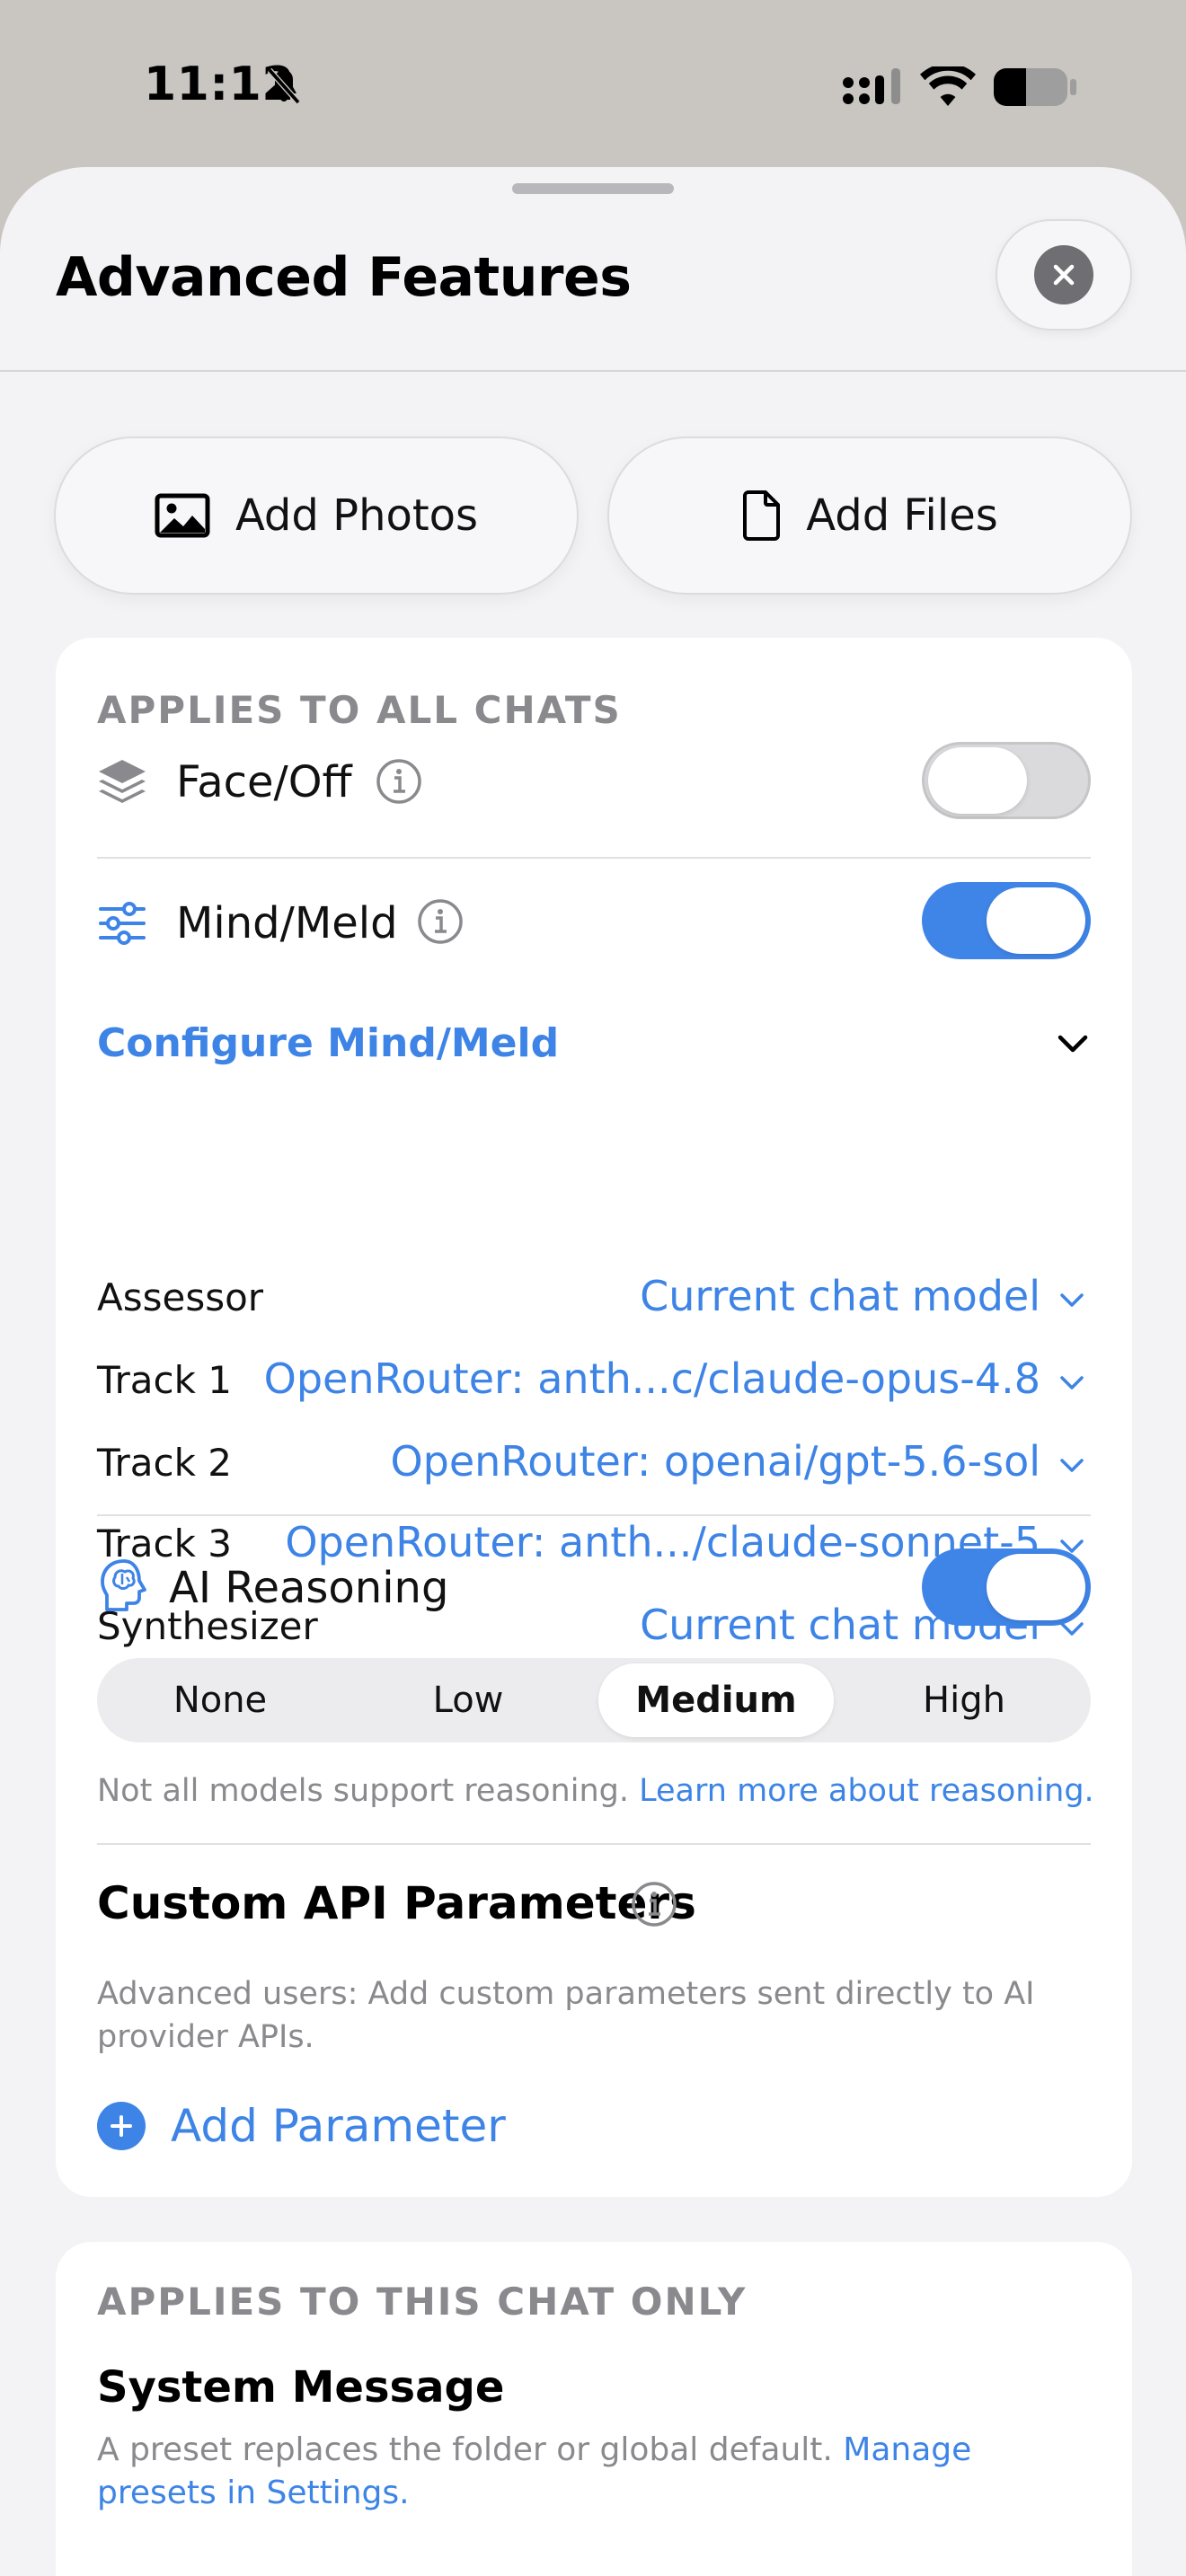  What do you see at coordinates (338, 2126) in the screenshot?
I see `add-parameter-label: Add Parameter` at bounding box center [338, 2126].